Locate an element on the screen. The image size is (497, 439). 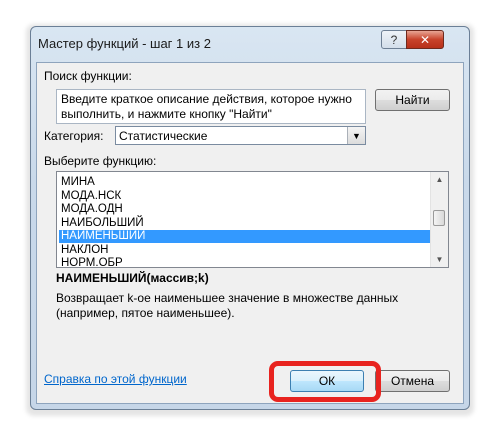
close-title-button: ✕ is located at coordinates (425, 39).